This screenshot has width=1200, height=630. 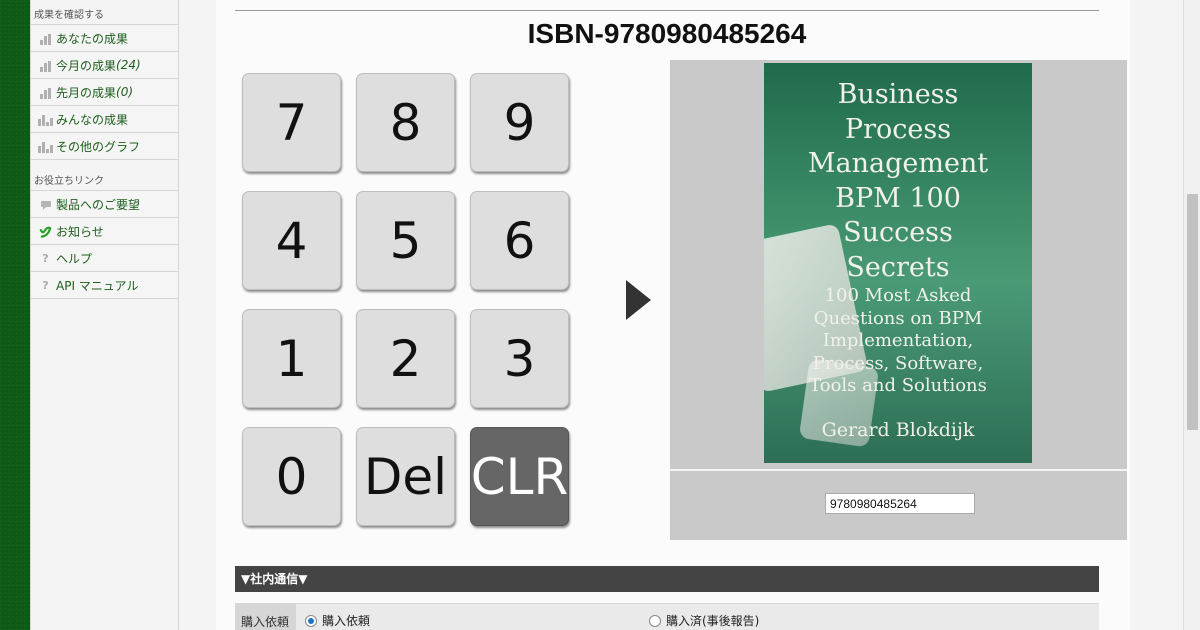 What do you see at coordinates (704, 620) in the screenshot?
I see `radio-purchased-report: 購入済(事後報告)` at bounding box center [704, 620].